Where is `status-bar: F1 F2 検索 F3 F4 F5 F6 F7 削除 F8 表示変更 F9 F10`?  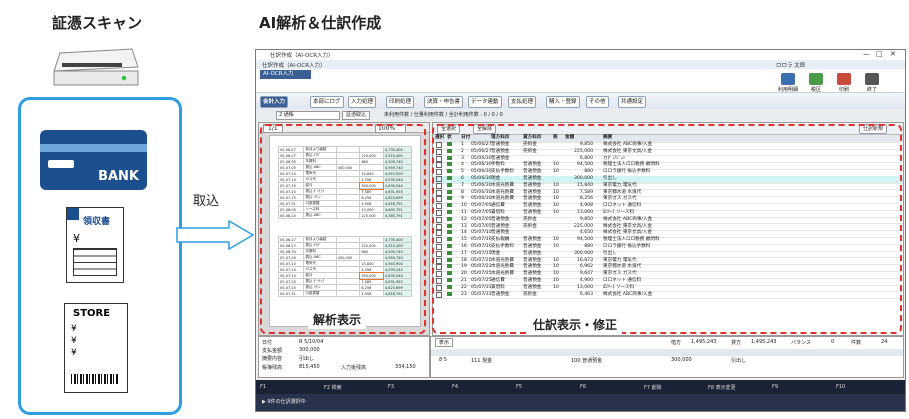 status-bar: F1 F2 検索 F3 F4 F5 F6 F7 削除 F8 表示変更 F9 F10 is located at coordinates (580, 387).